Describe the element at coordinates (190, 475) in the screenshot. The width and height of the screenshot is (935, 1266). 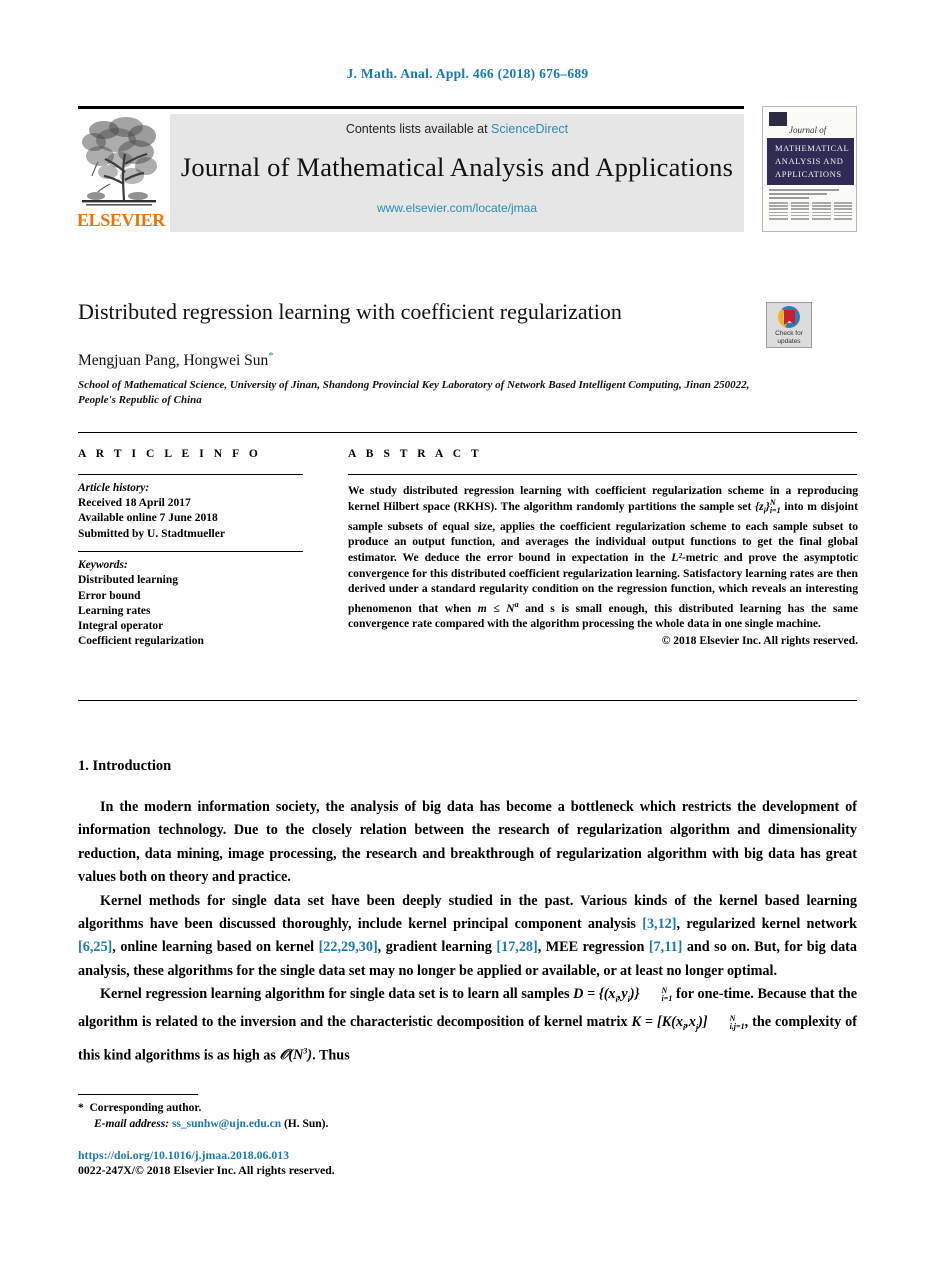
I see `article-info-divider` at that location.